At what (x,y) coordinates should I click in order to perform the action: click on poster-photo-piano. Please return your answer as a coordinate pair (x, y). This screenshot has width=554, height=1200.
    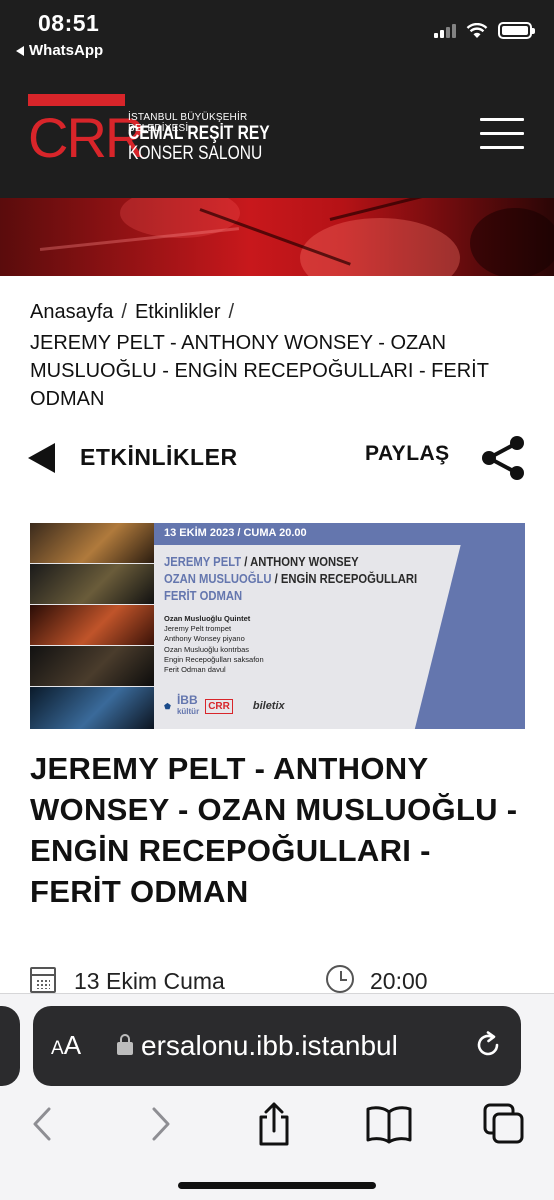
    Looking at the image, I should click on (92, 625).